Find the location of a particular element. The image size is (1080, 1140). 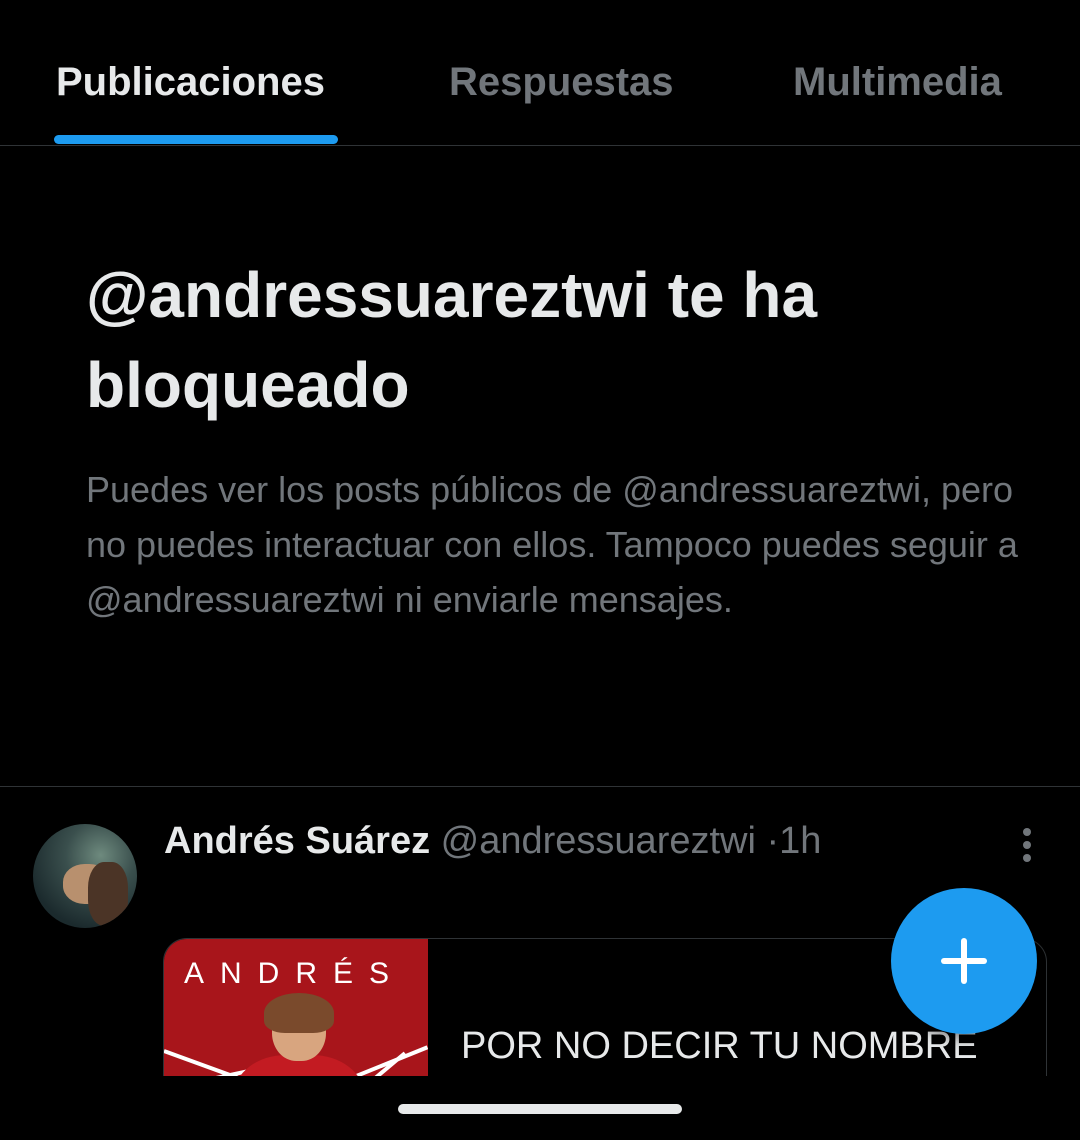

tab-respuestas: Respuestas is located at coordinates (561, 82).